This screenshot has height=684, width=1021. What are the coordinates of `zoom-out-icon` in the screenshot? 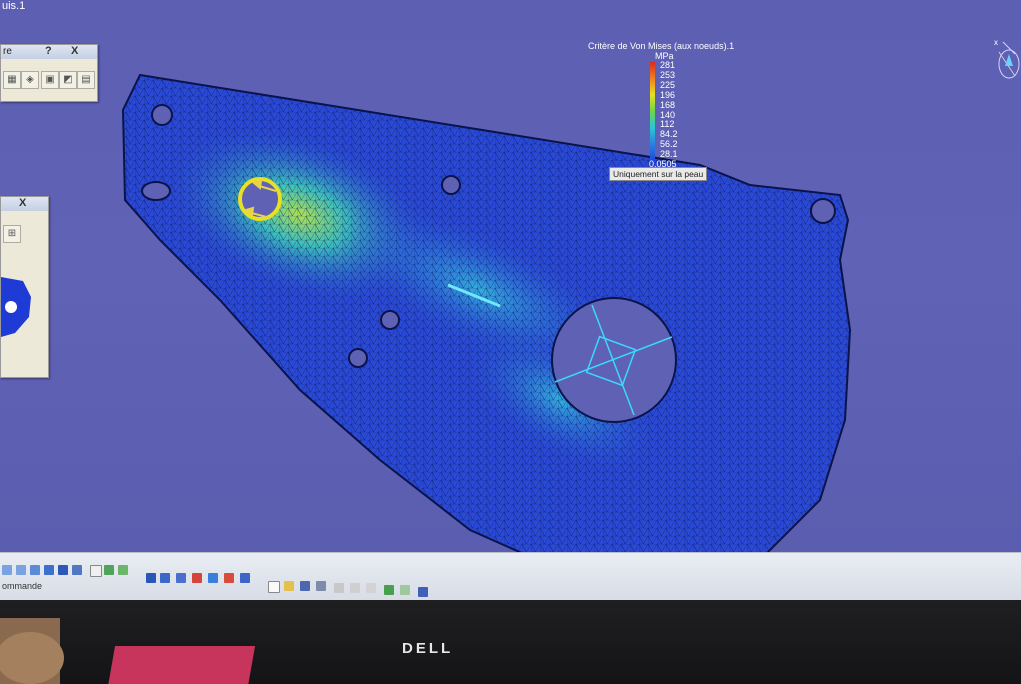 It's located at (21, 570).